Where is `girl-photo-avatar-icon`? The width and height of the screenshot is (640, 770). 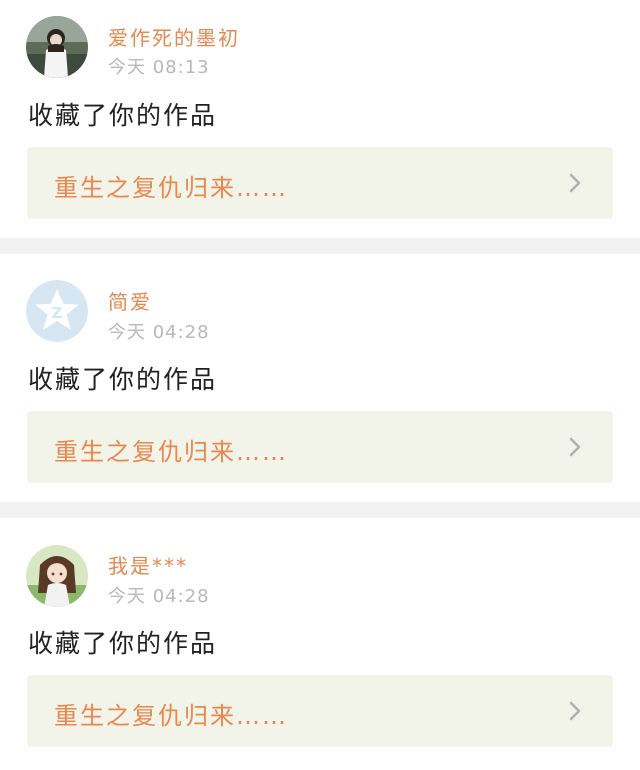 girl-photo-avatar-icon is located at coordinates (57, 47).